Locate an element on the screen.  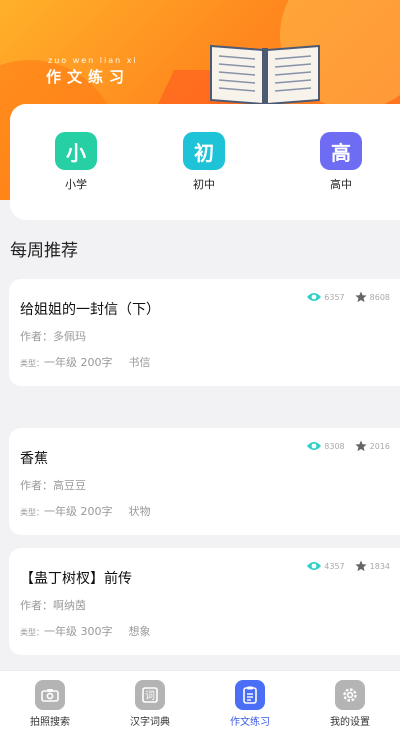
article-title: 【蛊丁树杈】前传 is located at coordinates (76, 579).